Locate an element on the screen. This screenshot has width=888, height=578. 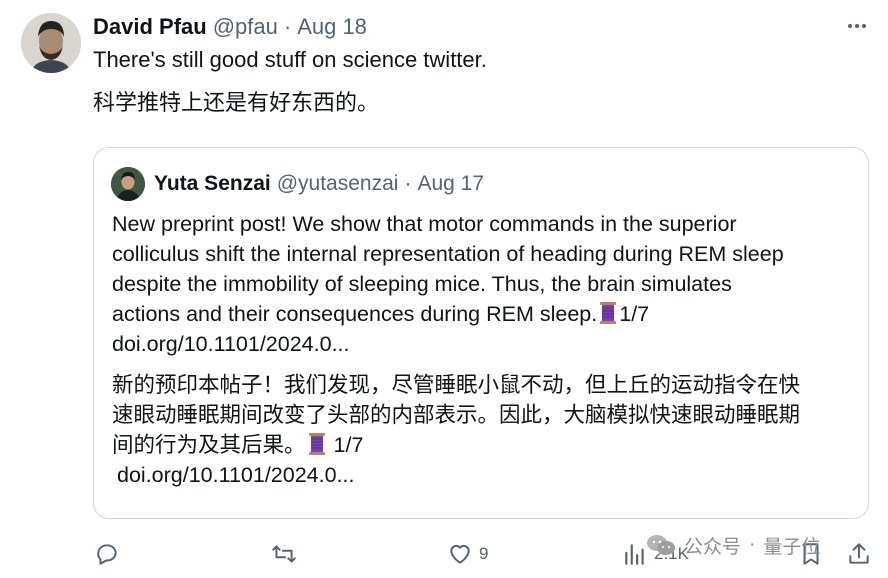
quoted-text-zh-line: 速眼动睡眠期间改变了头部的内部表示。因此，大脑模拟快速眼动睡眠期 is located at coordinates (456, 415).